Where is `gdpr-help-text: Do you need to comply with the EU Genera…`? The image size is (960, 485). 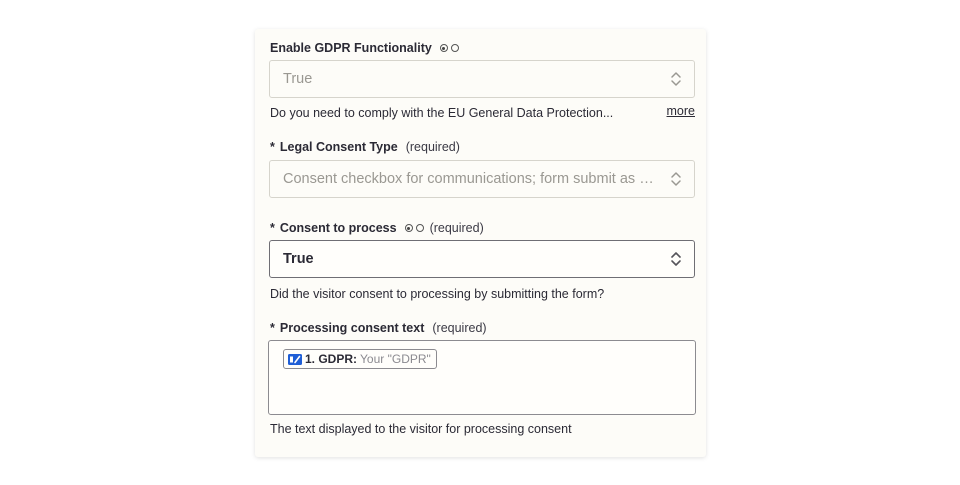 gdpr-help-text: Do you need to comply with the EU Genera… is located at coordinates (442, 113).